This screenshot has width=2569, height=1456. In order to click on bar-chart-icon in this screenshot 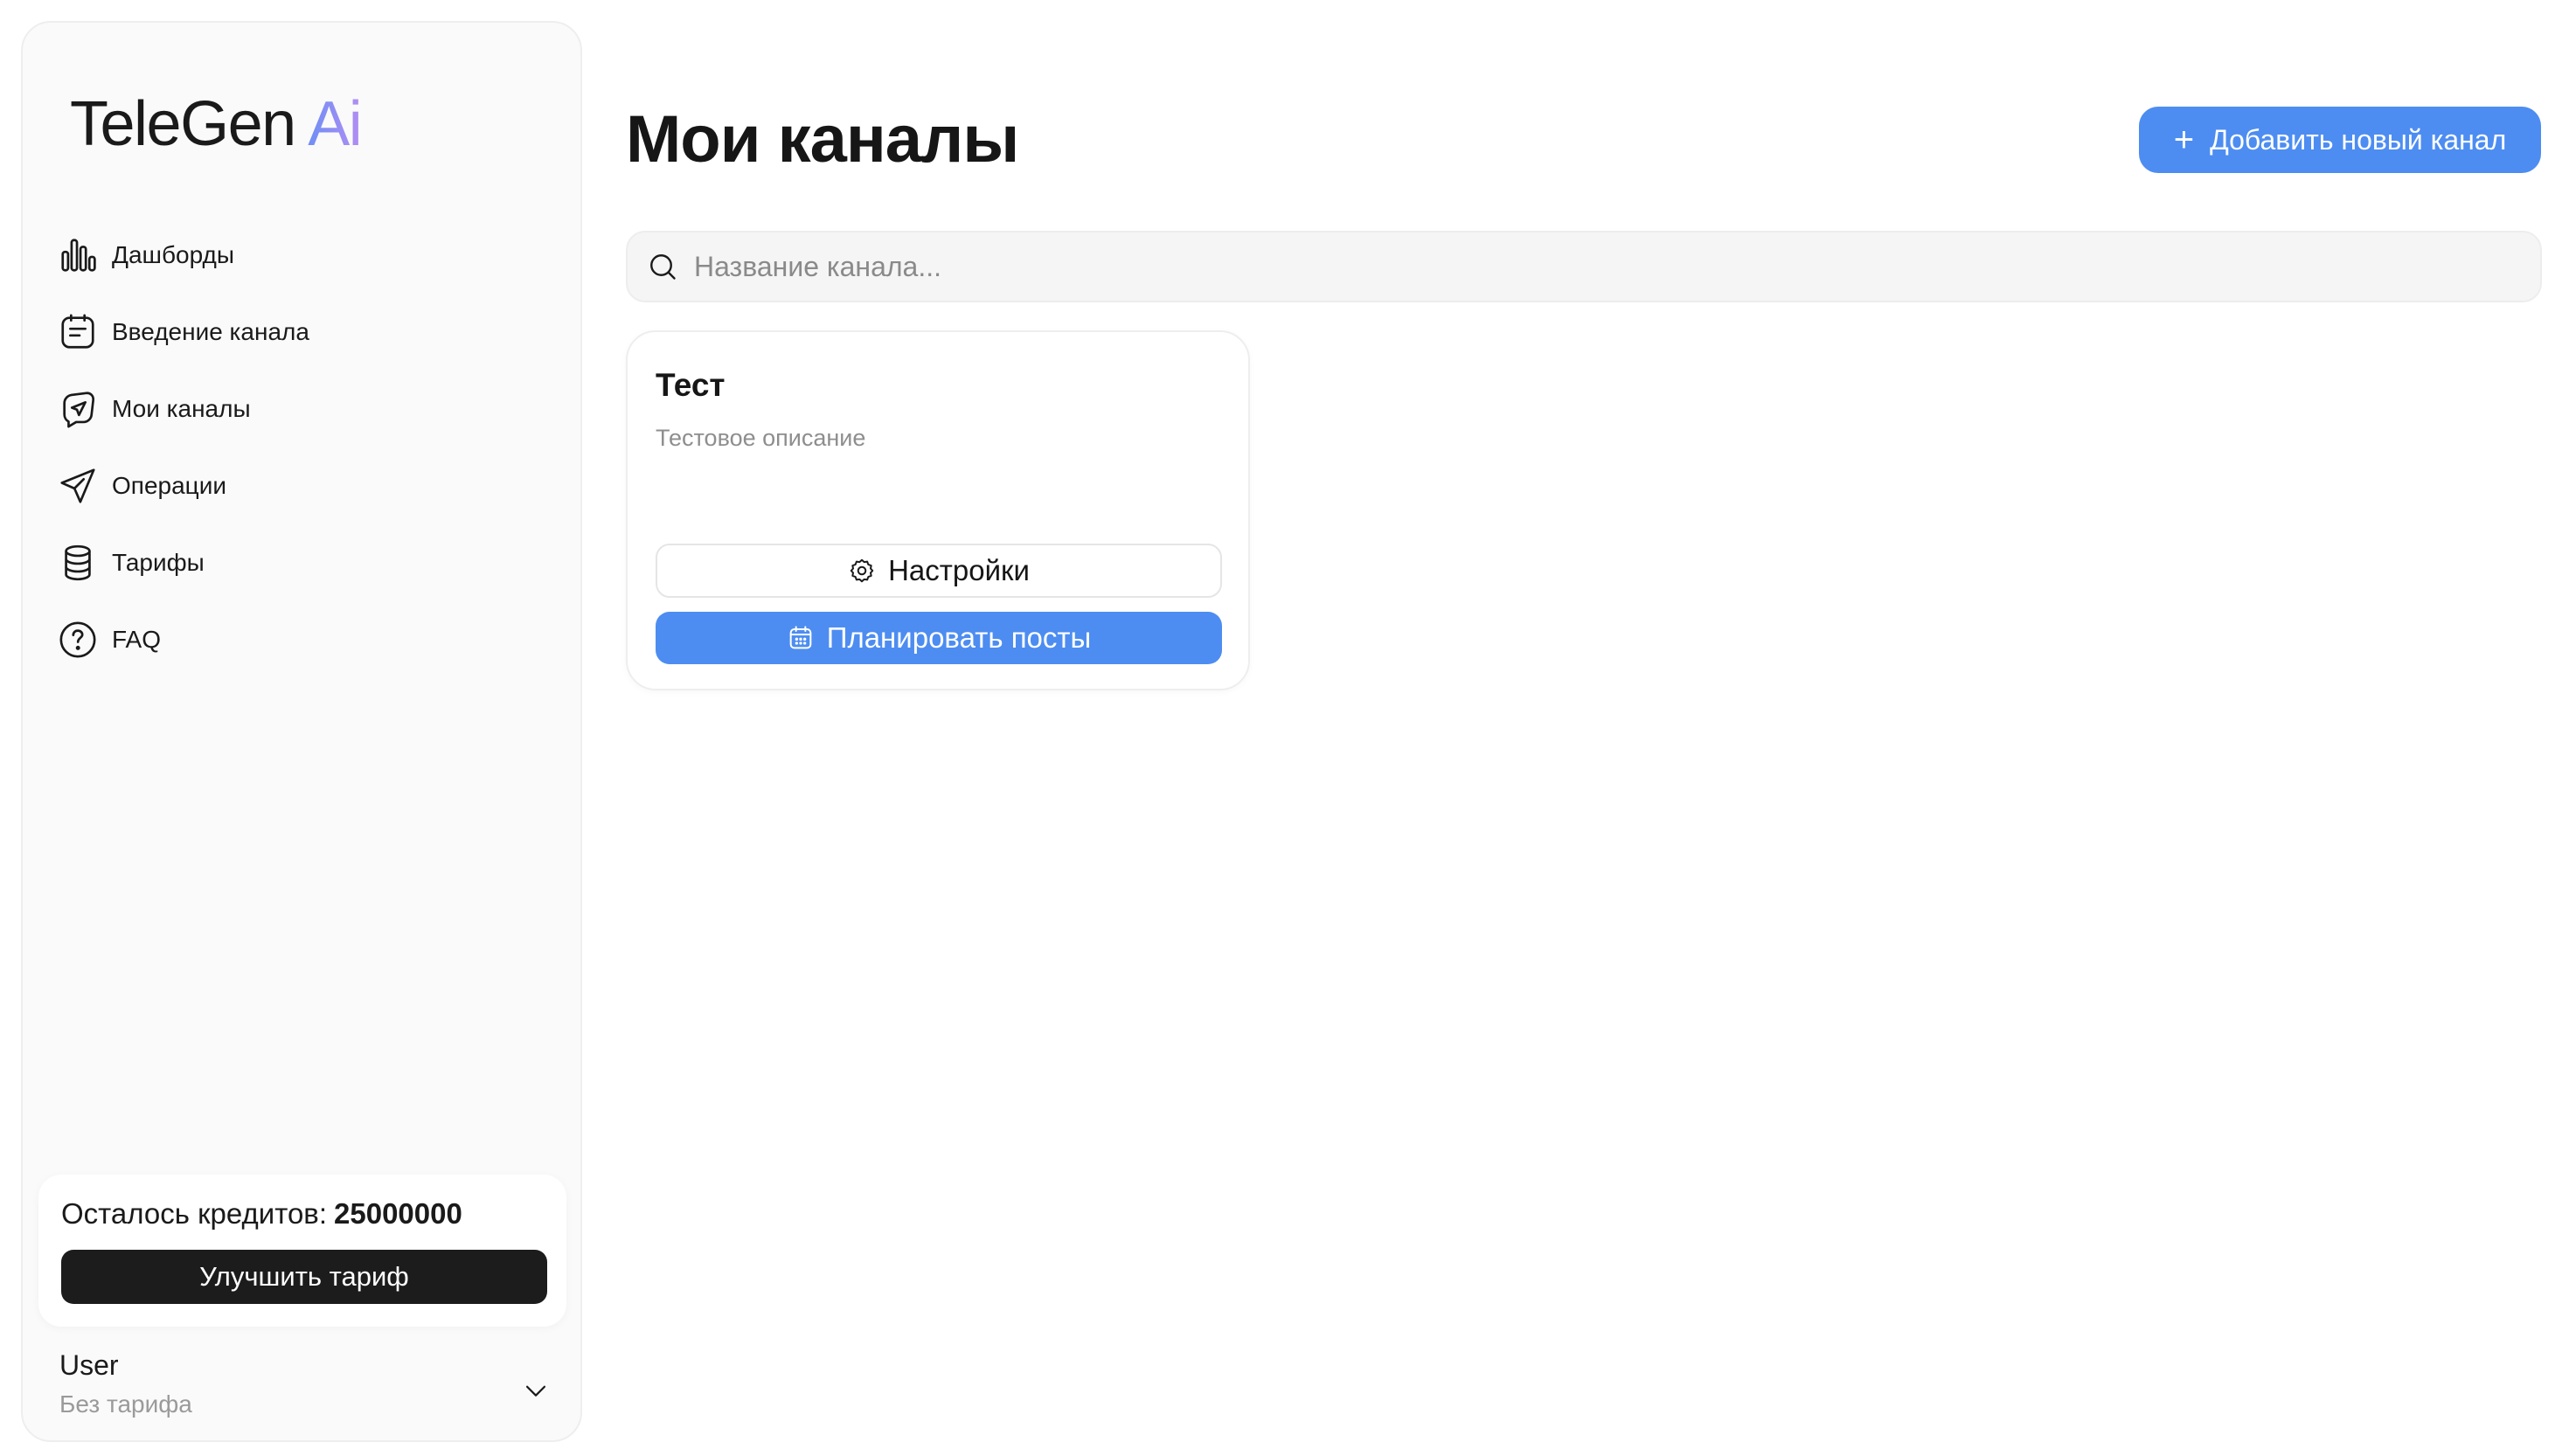, I will do `click(78, 255)`.